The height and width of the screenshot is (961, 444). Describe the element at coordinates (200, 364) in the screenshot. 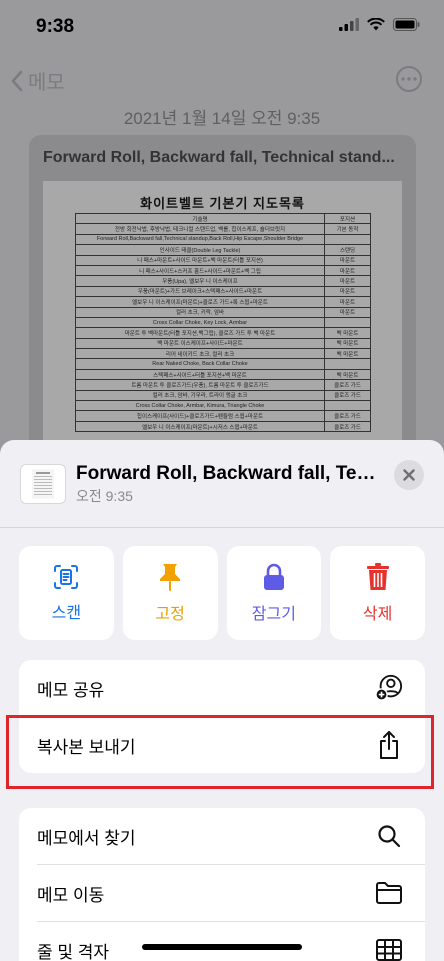

I see `document-table-cell: Rear Naked Choke, Back Collar Choke` at that location.